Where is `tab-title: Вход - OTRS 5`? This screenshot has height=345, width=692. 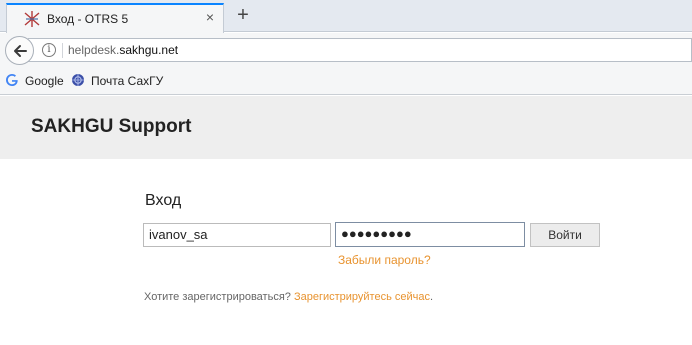 tab-title: Вход - OTRS 5 is located at coordinates (88, 19).